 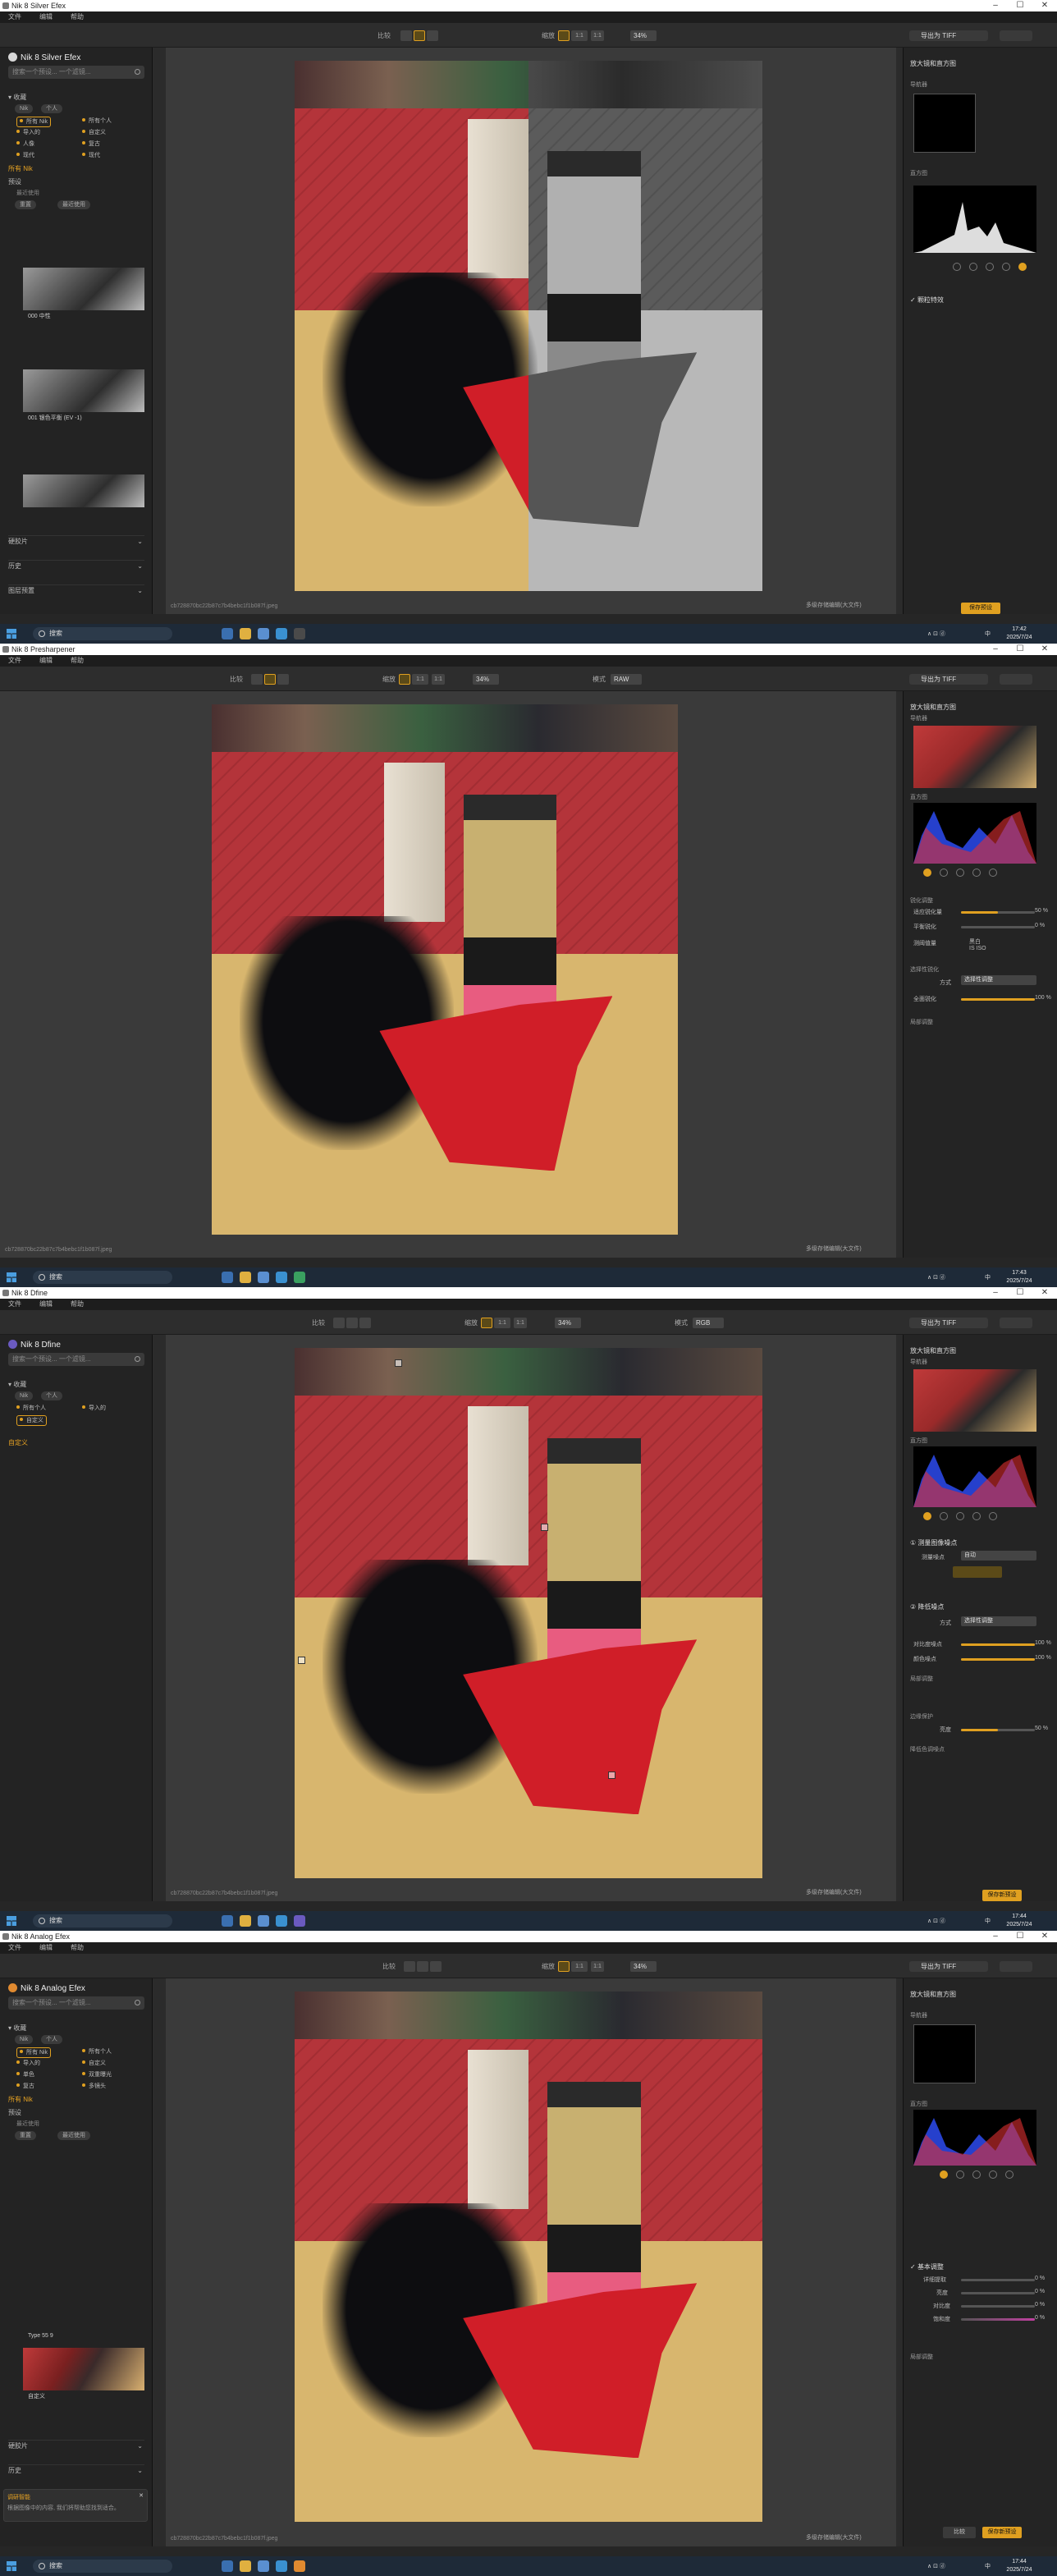 What do you see at coordinates (998, 1645) in the screenshot?
I see `contrast-noise-slider` at bounding box center [998, 1645].